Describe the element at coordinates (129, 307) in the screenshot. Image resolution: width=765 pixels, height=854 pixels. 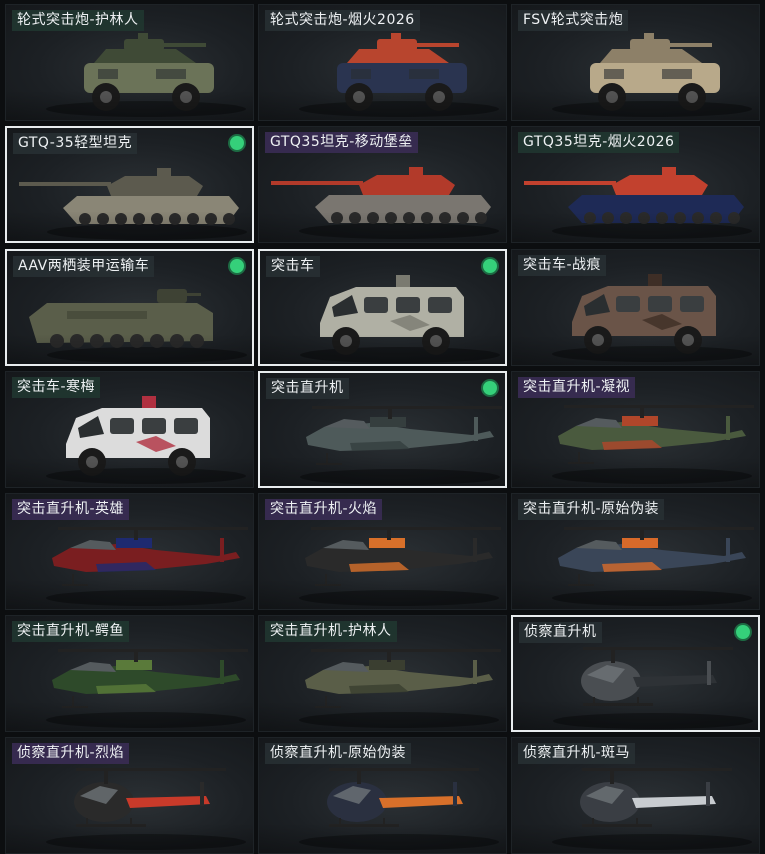
I see `vehicle-card: AAV两栖装甲运输车` at that location.